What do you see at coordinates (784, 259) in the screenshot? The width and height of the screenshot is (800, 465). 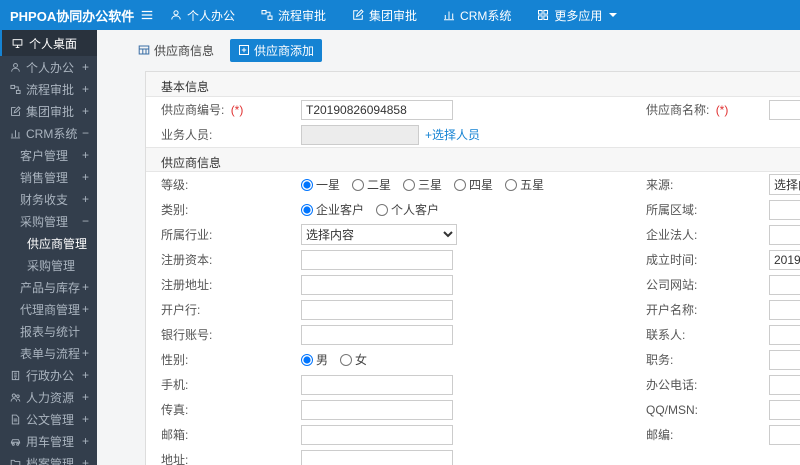 I see `established-date-input` at bounding box center [784, 259].